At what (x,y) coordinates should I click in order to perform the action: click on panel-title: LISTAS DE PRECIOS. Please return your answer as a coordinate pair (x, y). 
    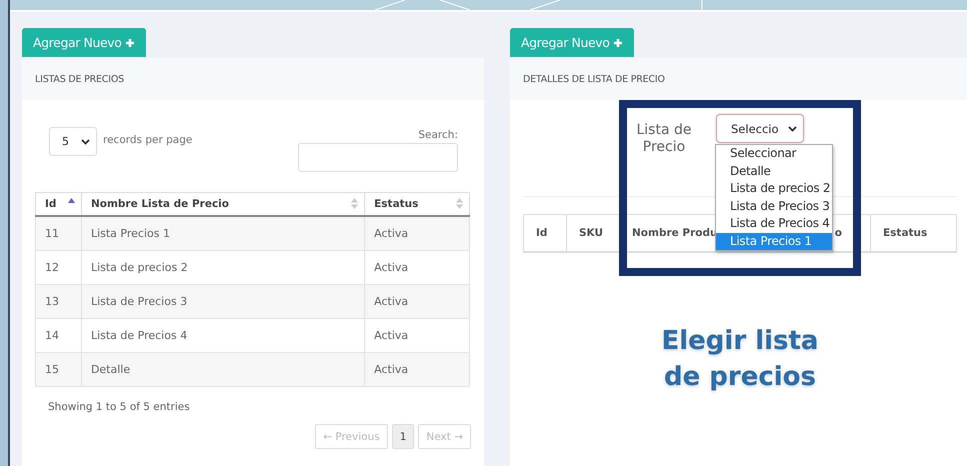
    Looking at the image, I should click on (79, 79).